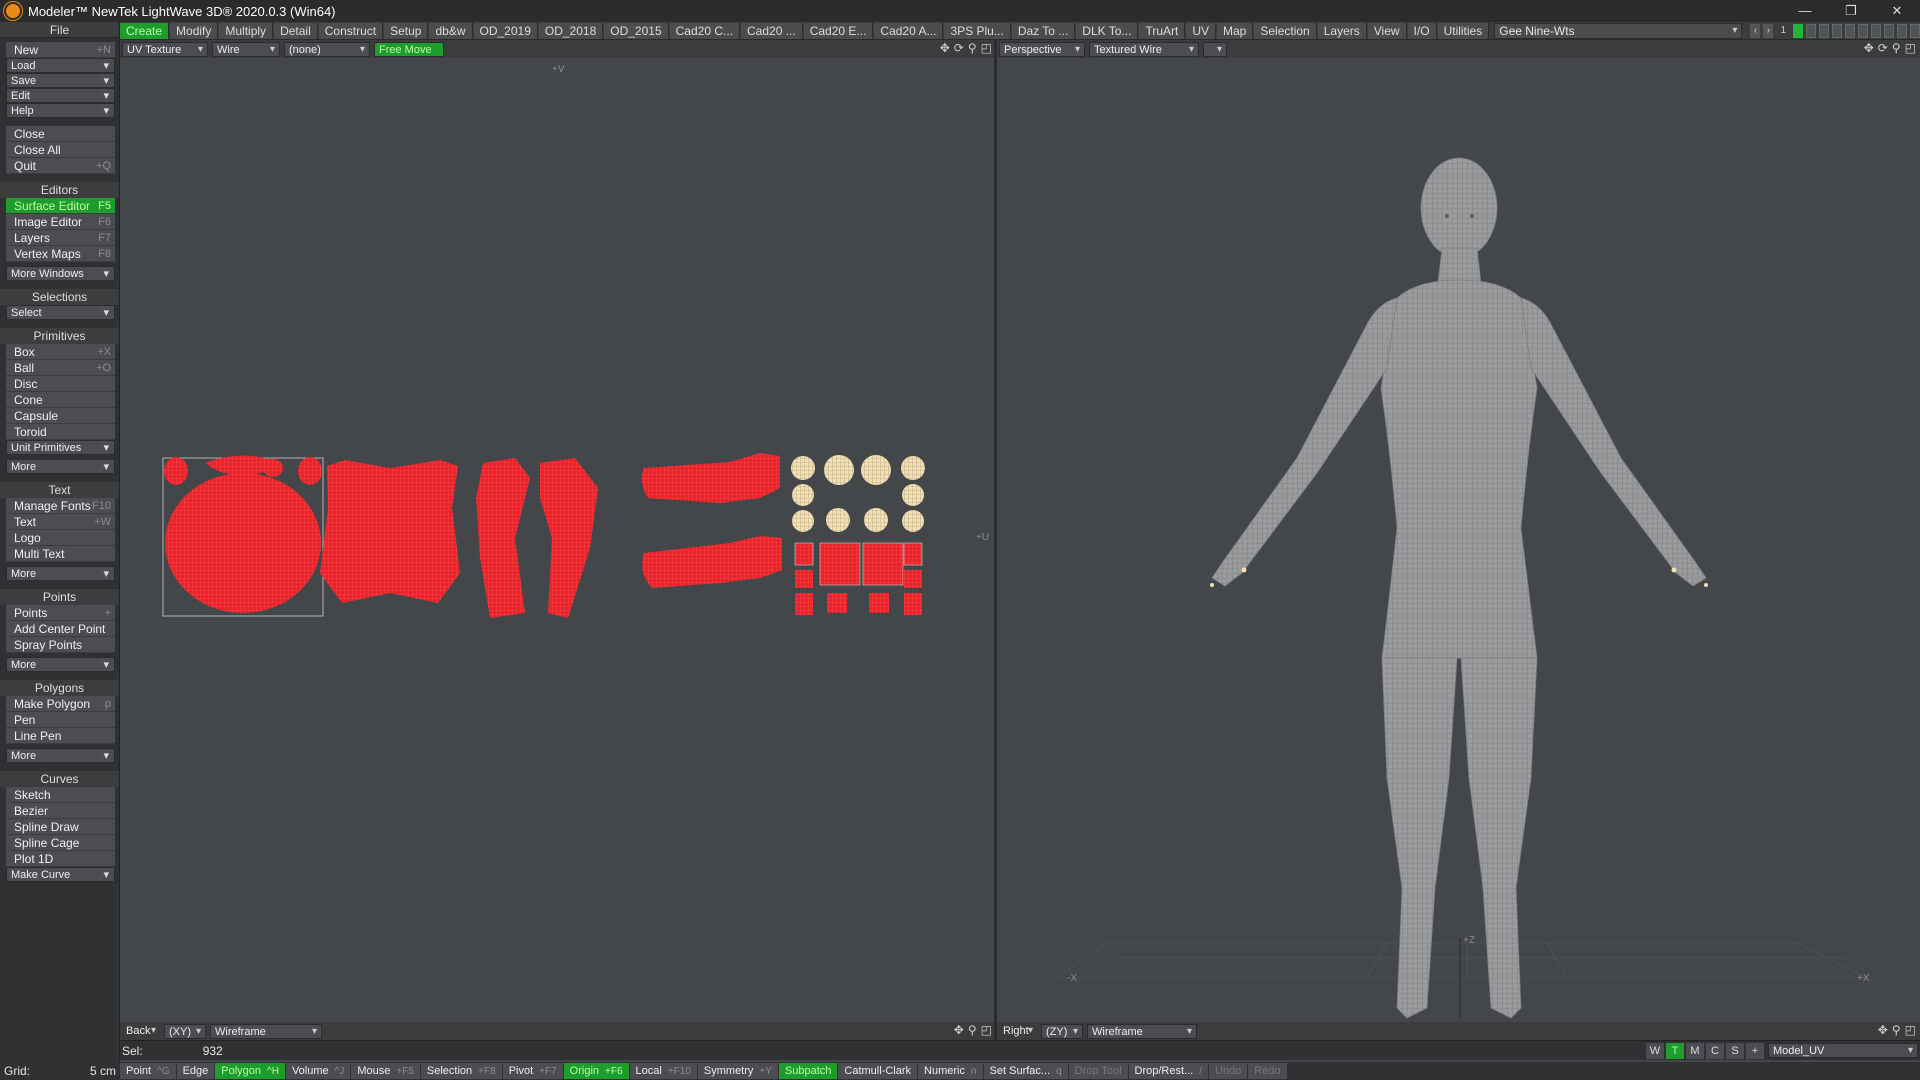 This screenshot has height=1080, width=1920. I want to click on tab-construct: Construct, so click(351, 30).